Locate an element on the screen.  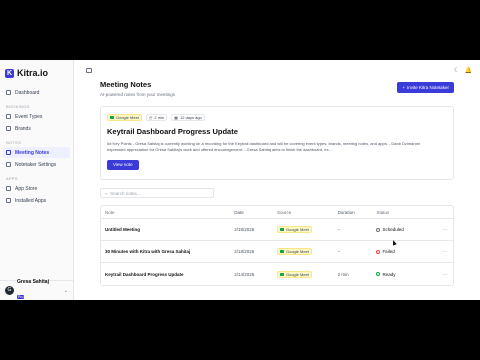
store-icon is located at coordinates (8, 188).